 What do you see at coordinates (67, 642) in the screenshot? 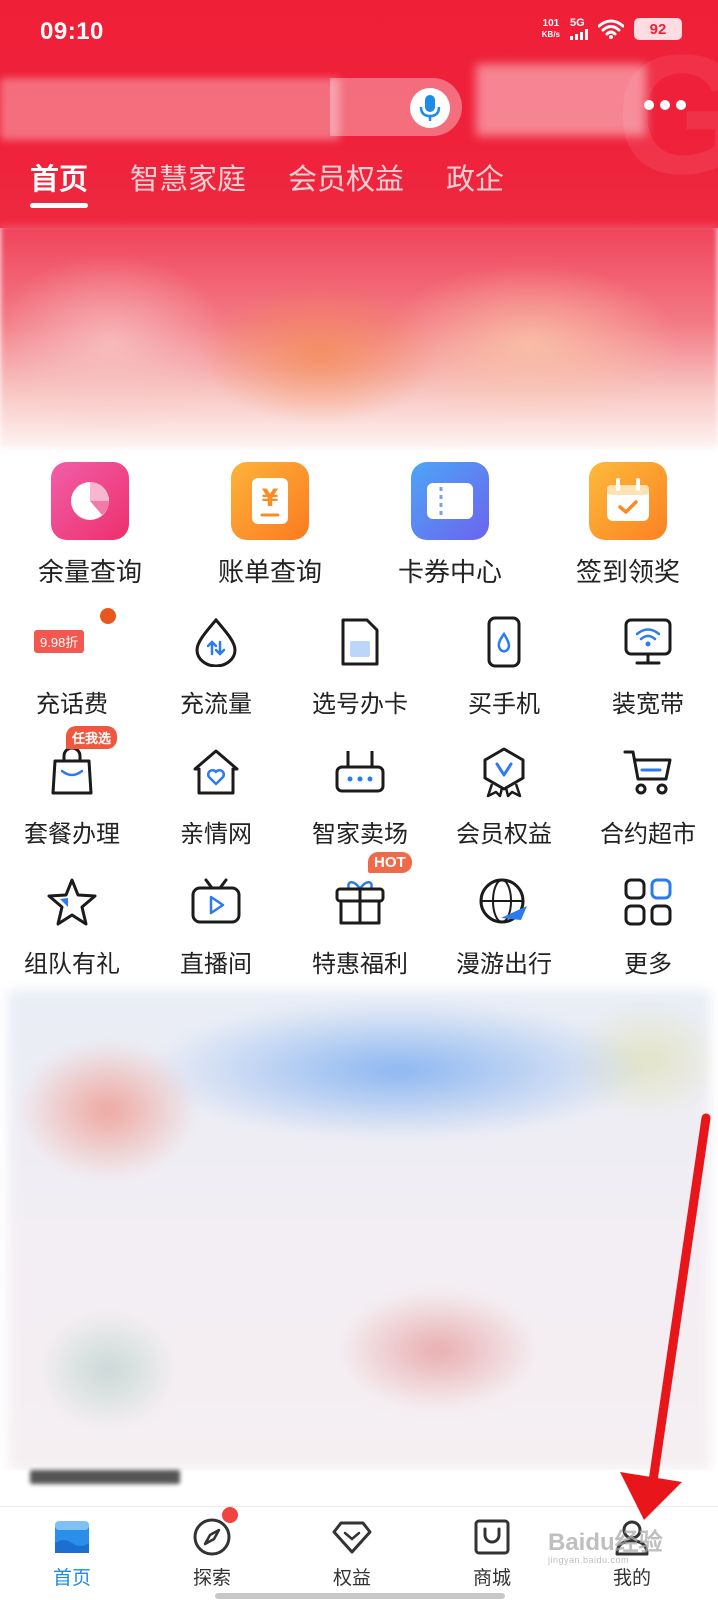
I see `recharge-icon: 9.98折` at bounding box center [67, 642].